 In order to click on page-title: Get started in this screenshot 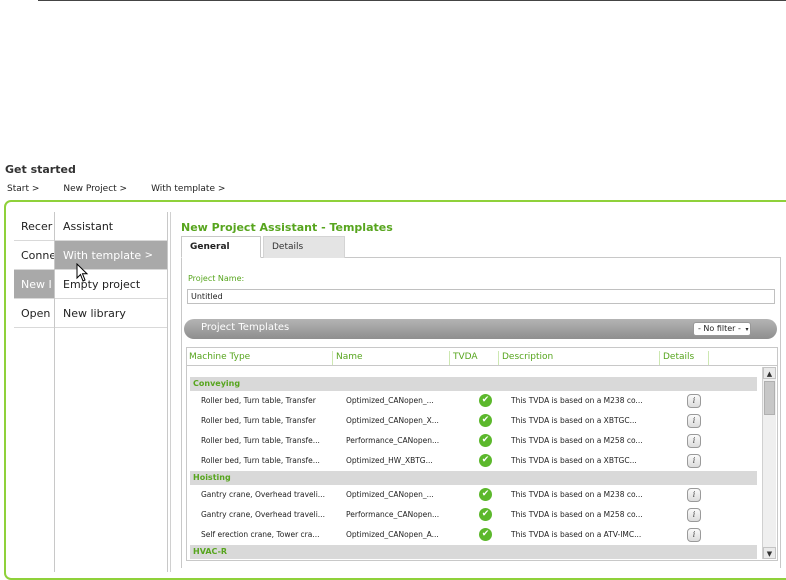, I will do `click(40, 169)`.